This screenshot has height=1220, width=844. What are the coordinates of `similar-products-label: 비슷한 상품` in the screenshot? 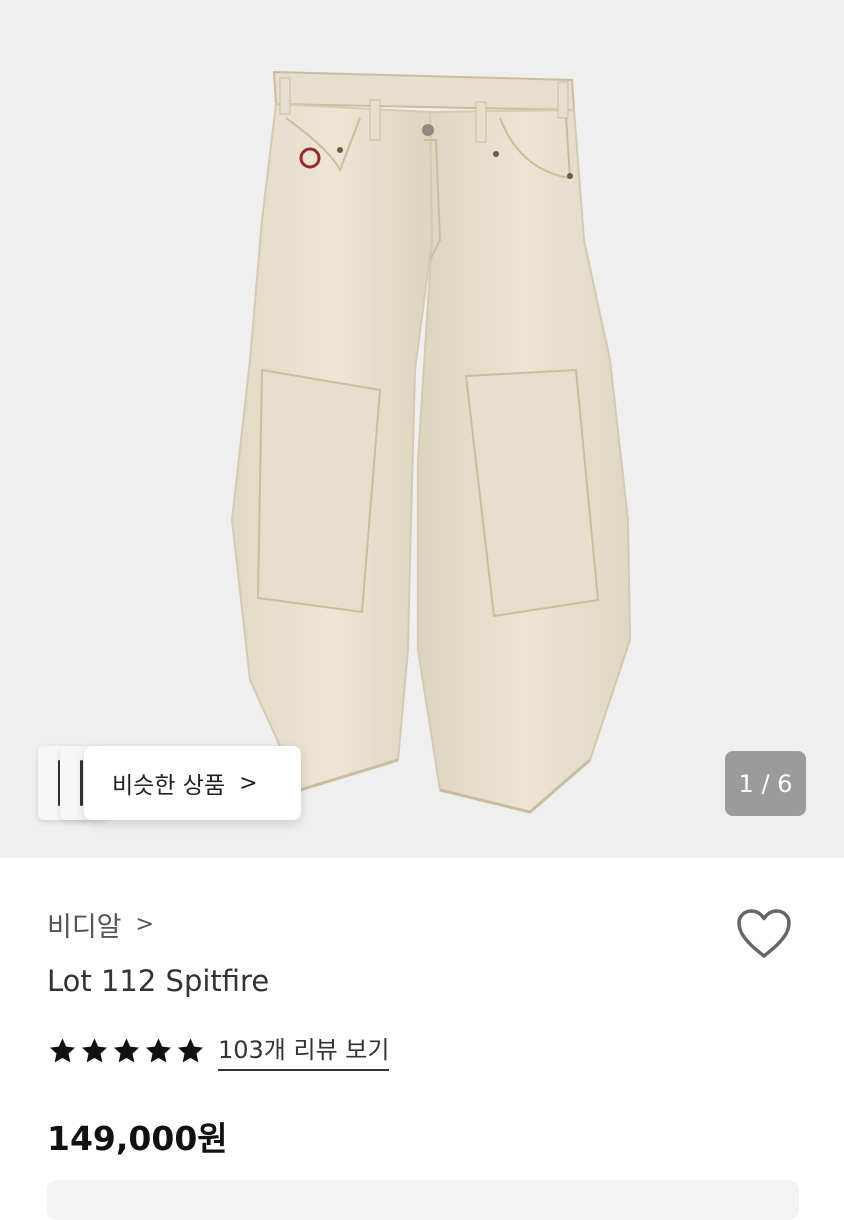 It's located at (169, 786).